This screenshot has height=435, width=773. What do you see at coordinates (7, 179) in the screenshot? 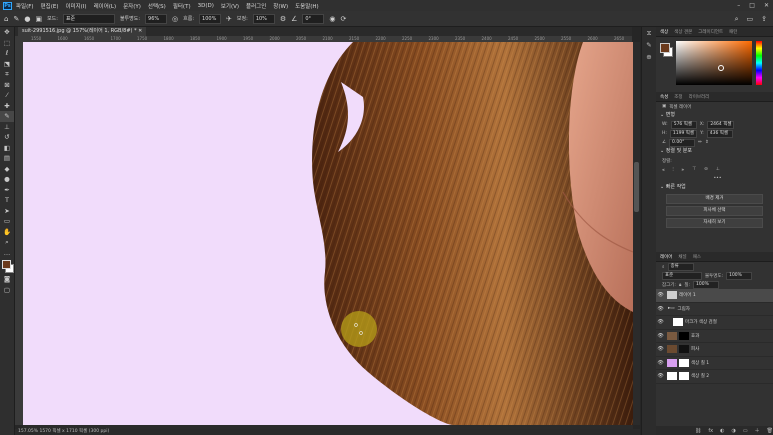
I see `dodge-tool-icon: ●` at bounding box center [7, 179].